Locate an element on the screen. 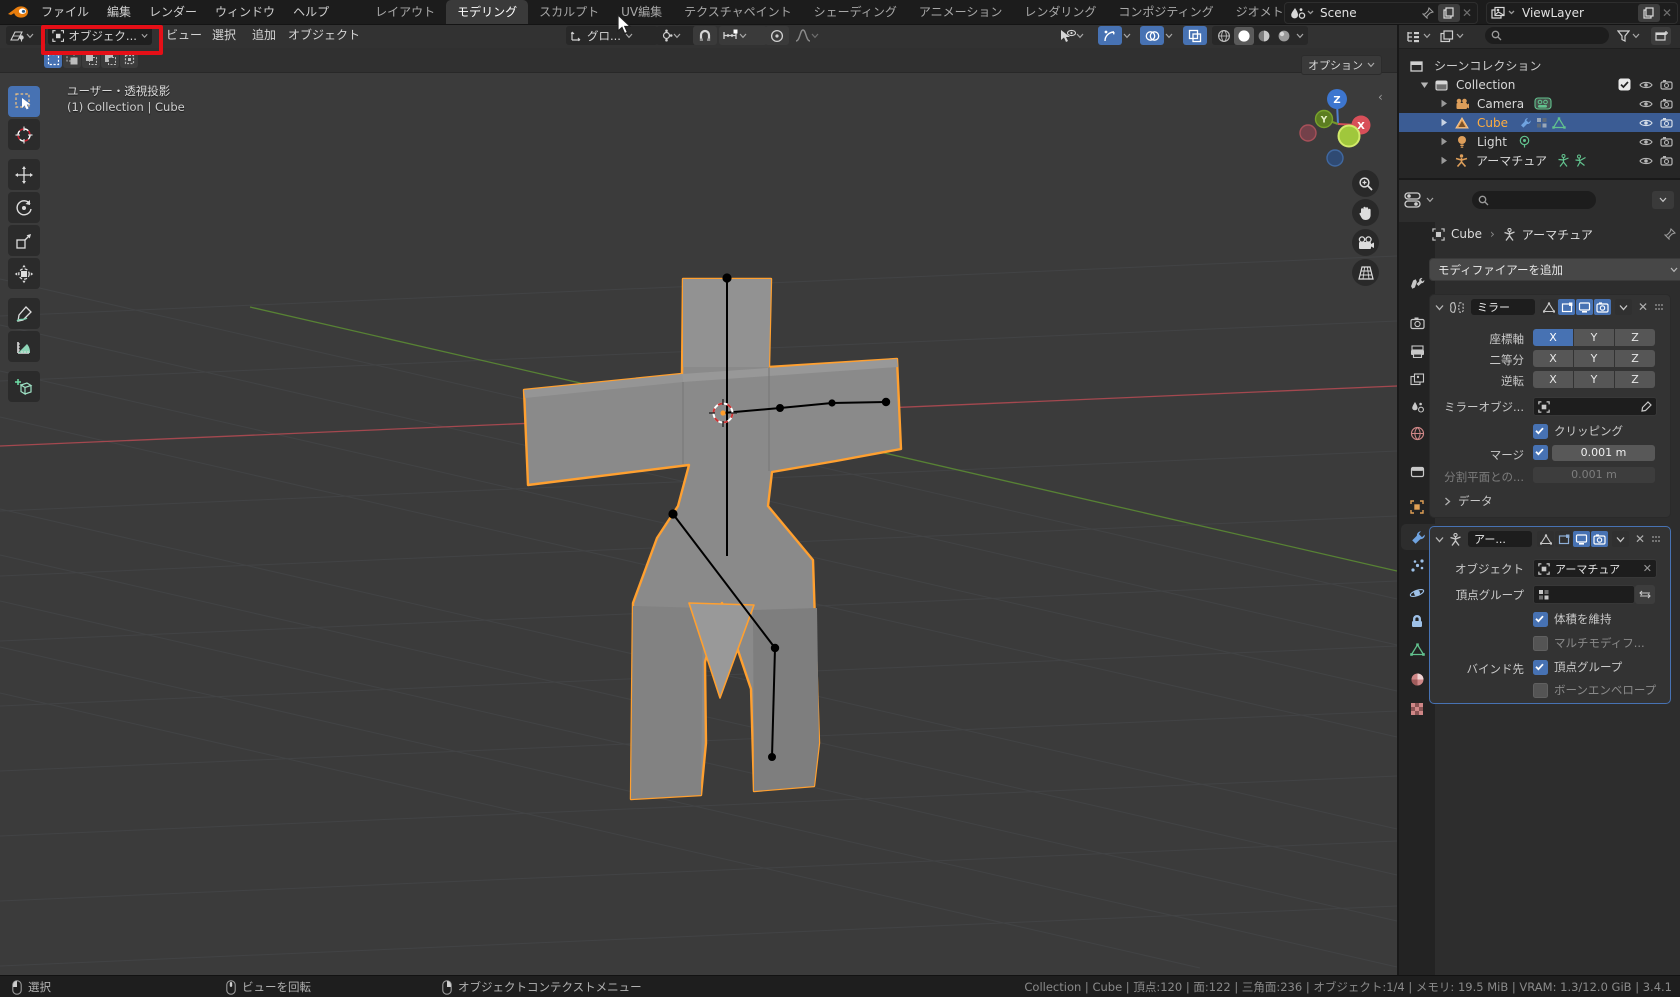 This screenshot has width=1680, height=997. camera-view-button is located at coordinates (1365, 242).